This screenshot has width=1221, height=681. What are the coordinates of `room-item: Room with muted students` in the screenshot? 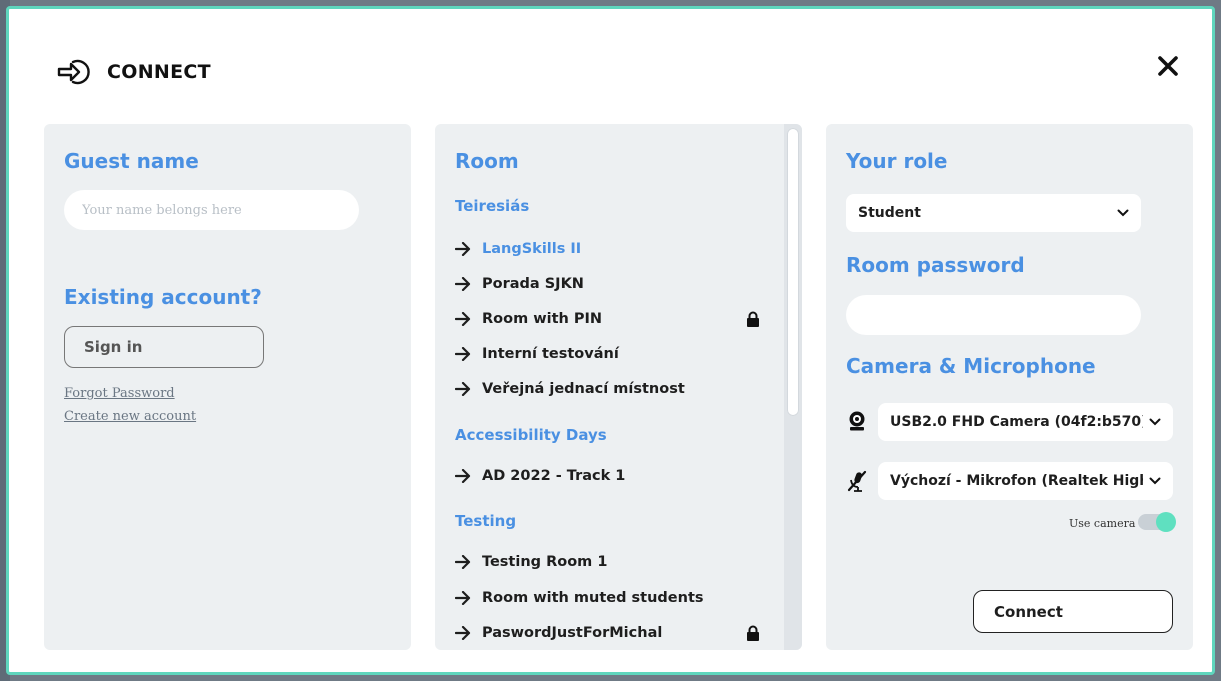 It's located at (610, 598).